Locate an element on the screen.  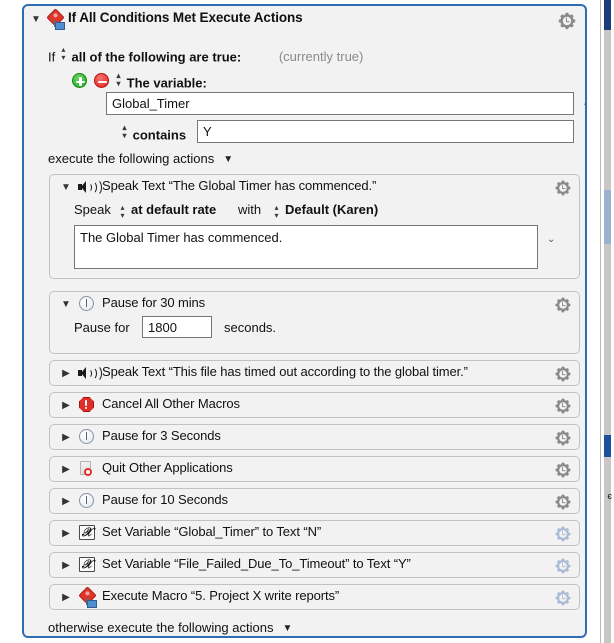
cancel-icon is located at coordinates (88, 405).